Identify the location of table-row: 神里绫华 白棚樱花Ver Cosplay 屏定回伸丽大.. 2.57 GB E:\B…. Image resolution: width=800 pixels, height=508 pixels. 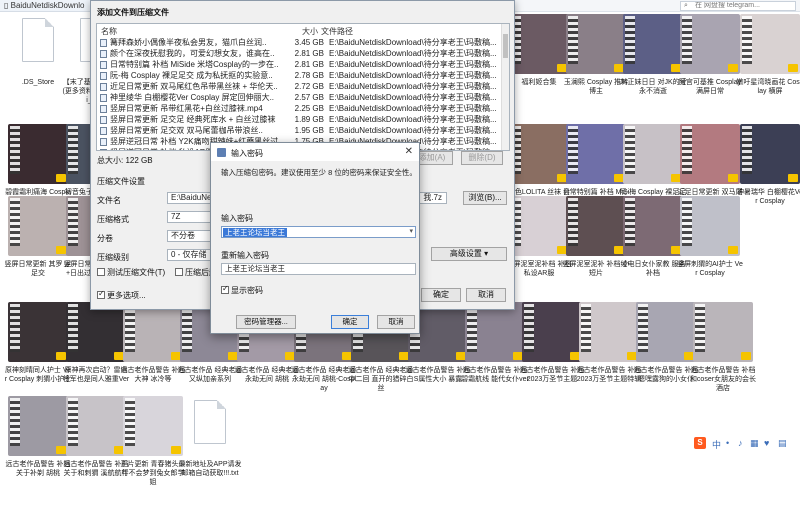
(299, 97).